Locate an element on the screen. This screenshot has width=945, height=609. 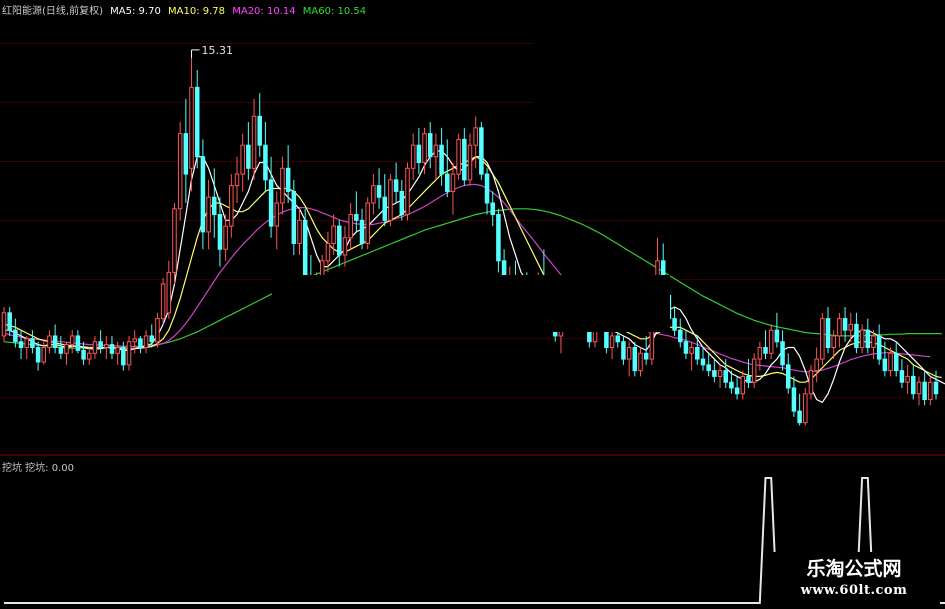
watermark-url: www.60lt.com is located at coordinates (854, 590).